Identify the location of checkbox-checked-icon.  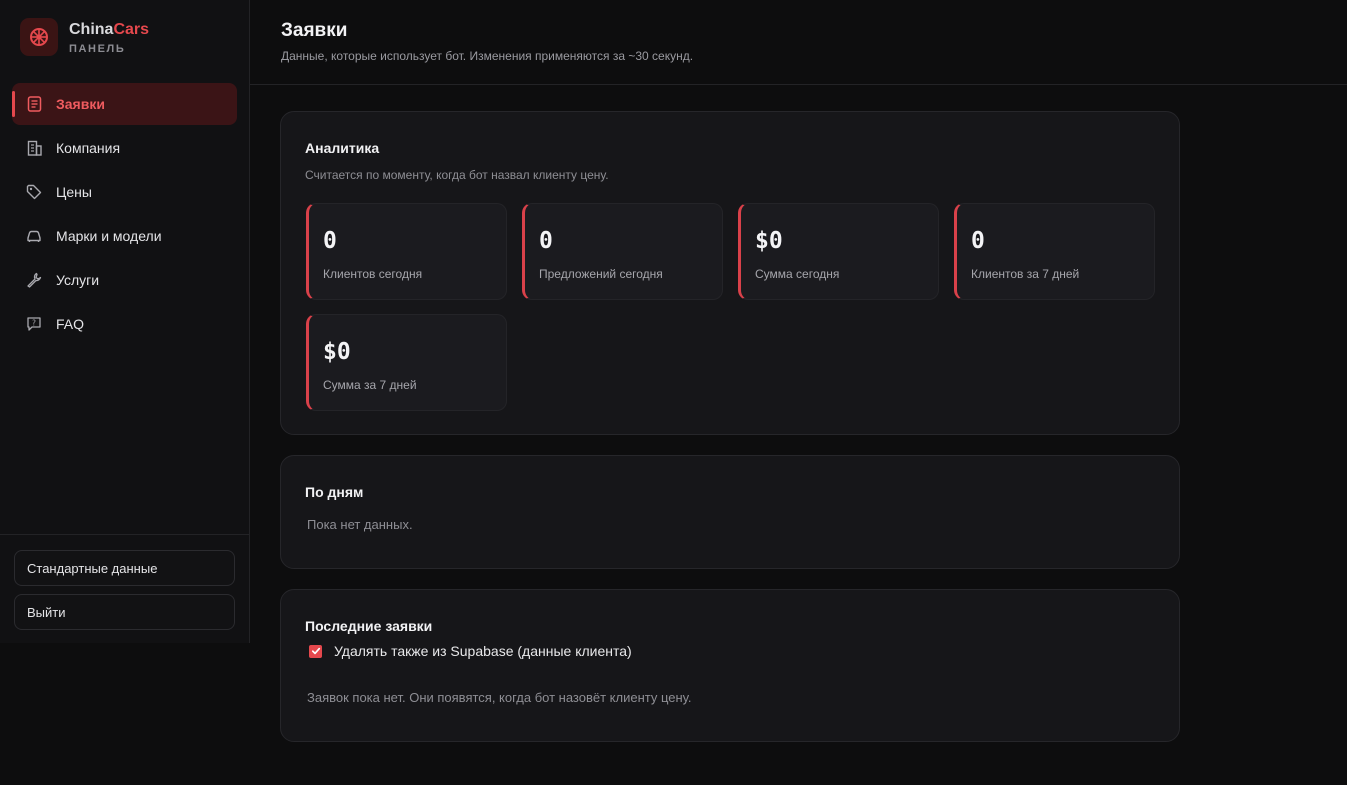
(315, 651).